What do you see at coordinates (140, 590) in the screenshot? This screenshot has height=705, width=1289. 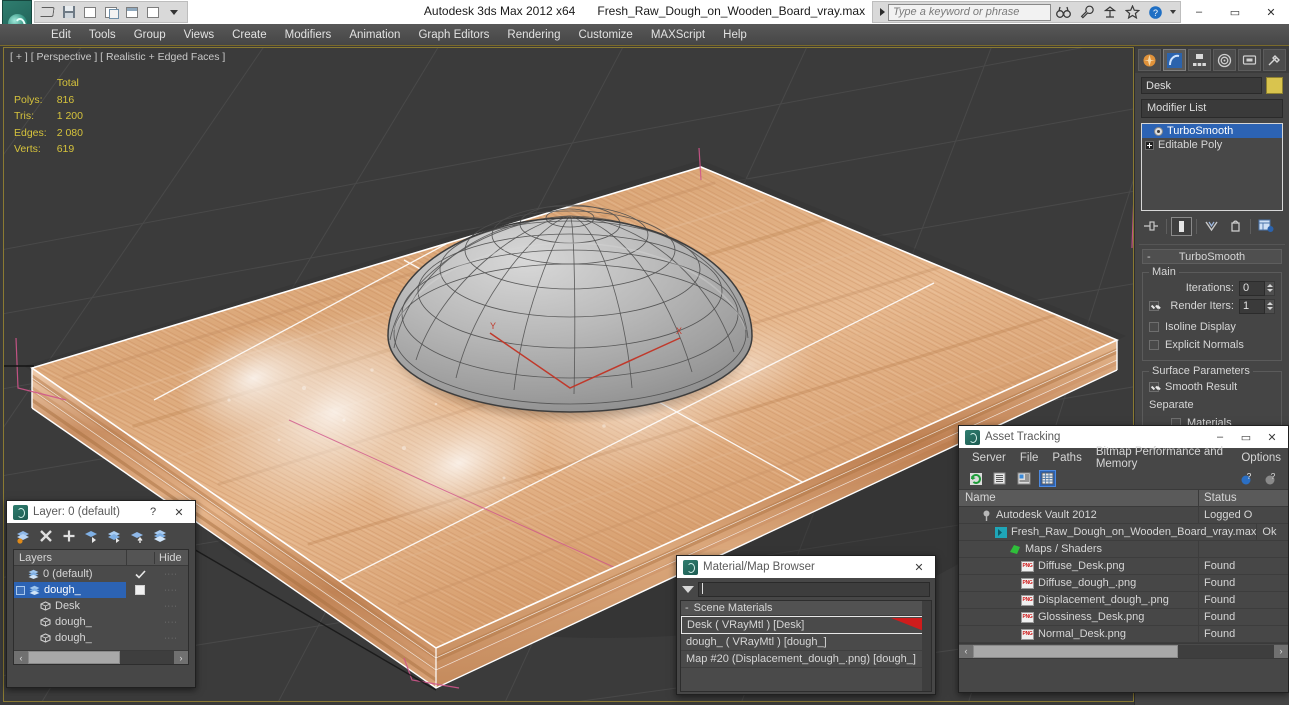 I see `hide-checkbox` at bounding box center [140, 590].